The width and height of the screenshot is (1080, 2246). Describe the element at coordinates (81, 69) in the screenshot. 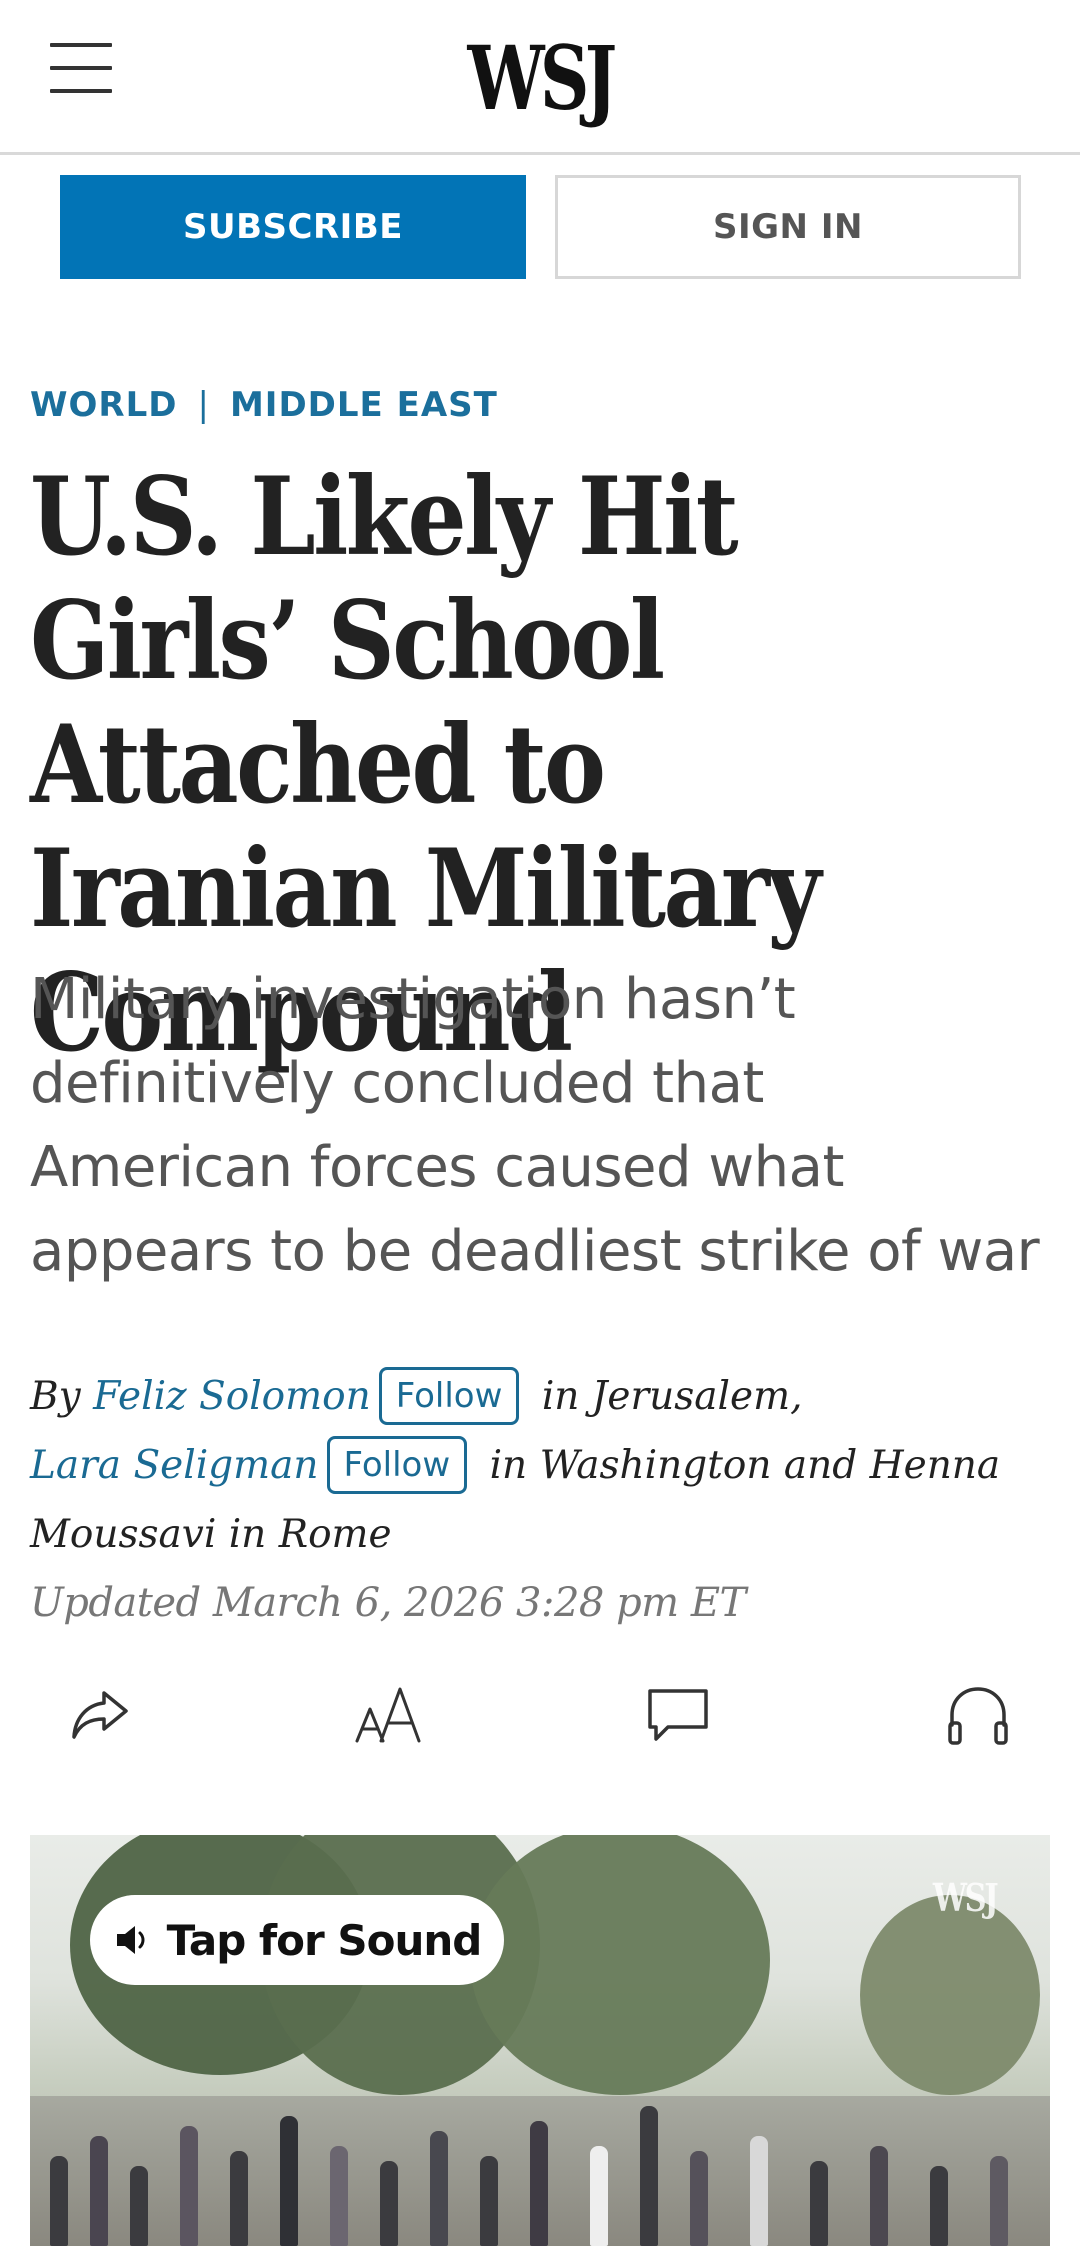

I see `hamburger-menu-icon` at that location.